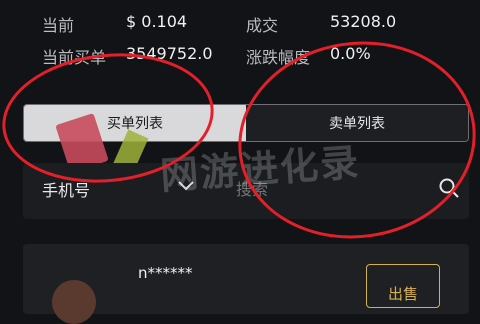 This screenshot has width=480, height=324. What do you see at coordinates (74, 302) in the screenshot?
I see `avatar` at bounding box center [74, 302].